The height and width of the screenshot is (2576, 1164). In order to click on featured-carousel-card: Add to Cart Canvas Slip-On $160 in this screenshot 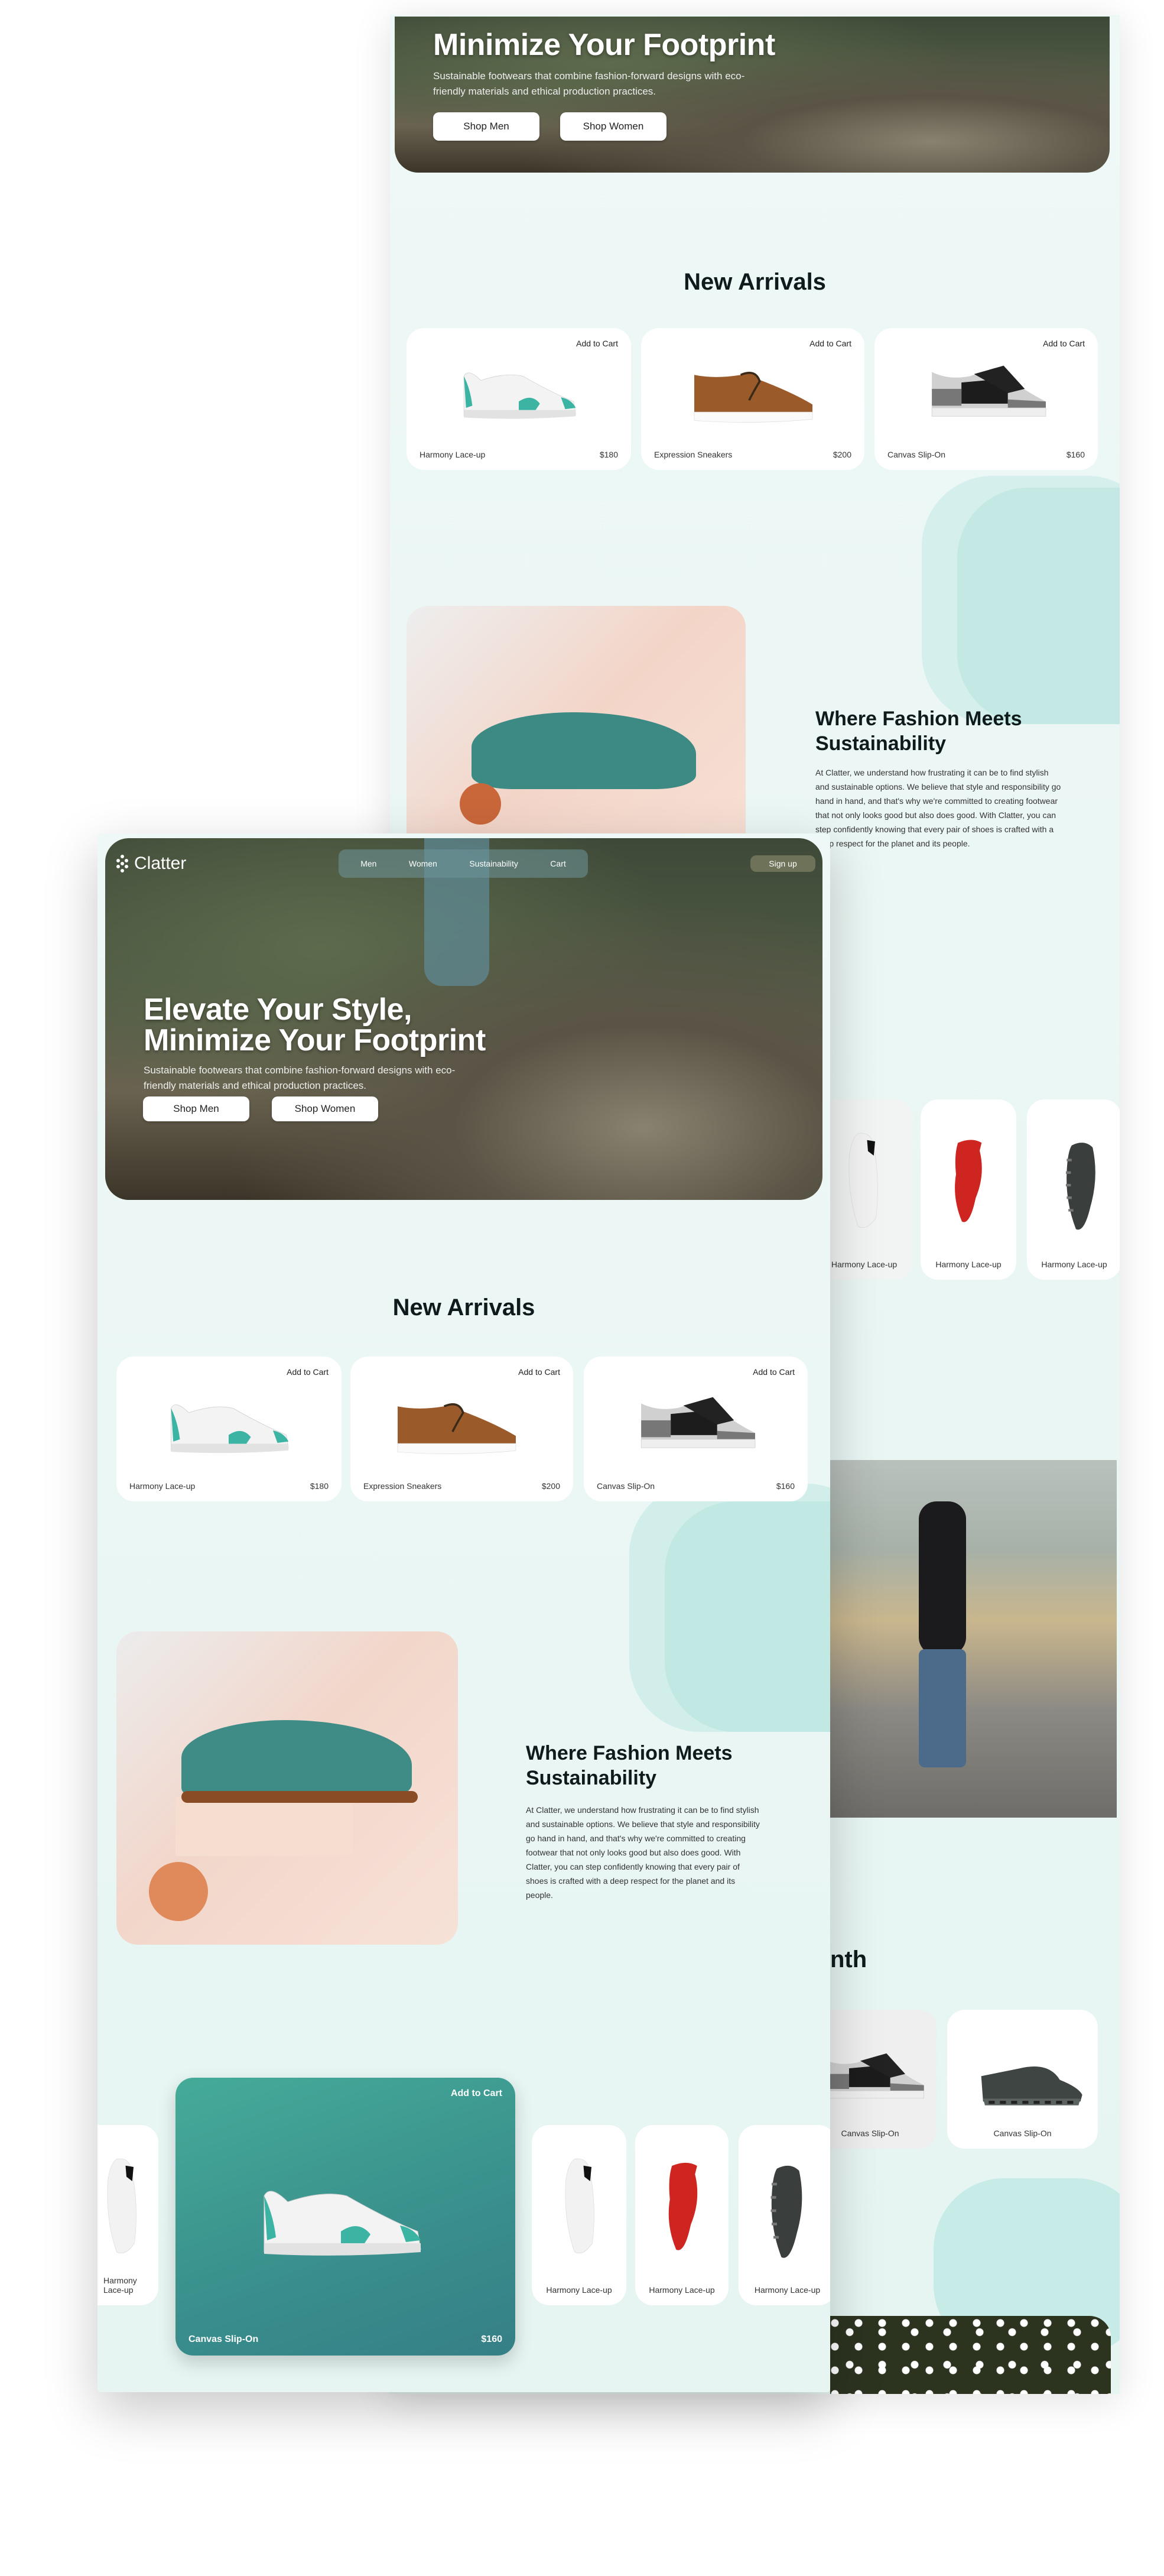, I will do `click(345, 2217)`.